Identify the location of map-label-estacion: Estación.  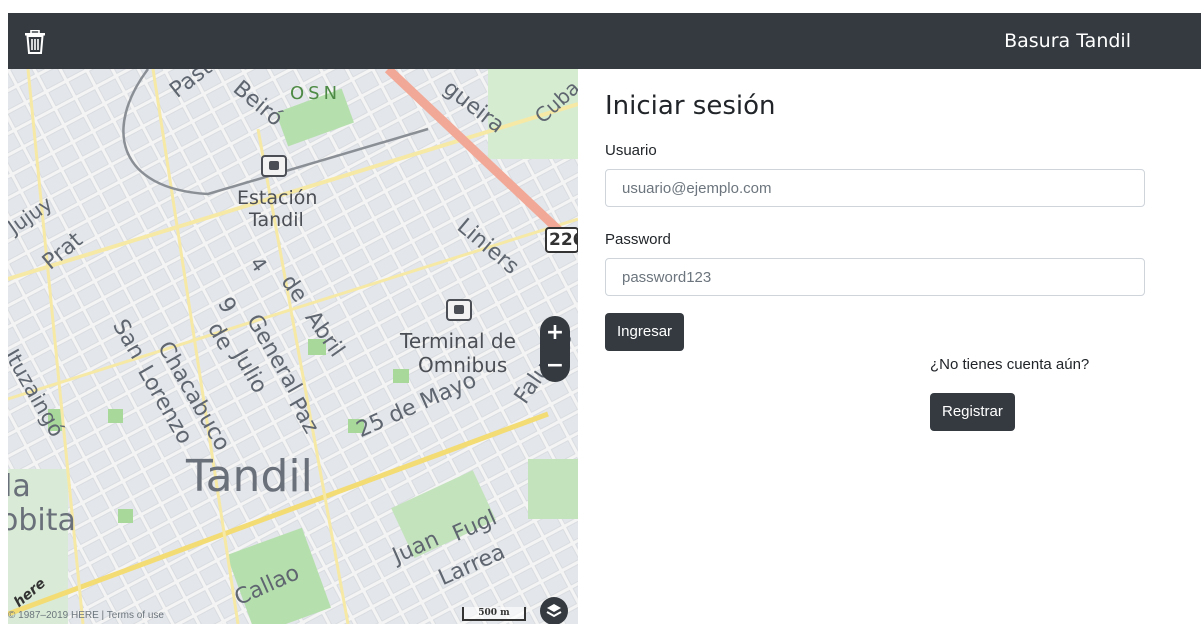
(277, 198).